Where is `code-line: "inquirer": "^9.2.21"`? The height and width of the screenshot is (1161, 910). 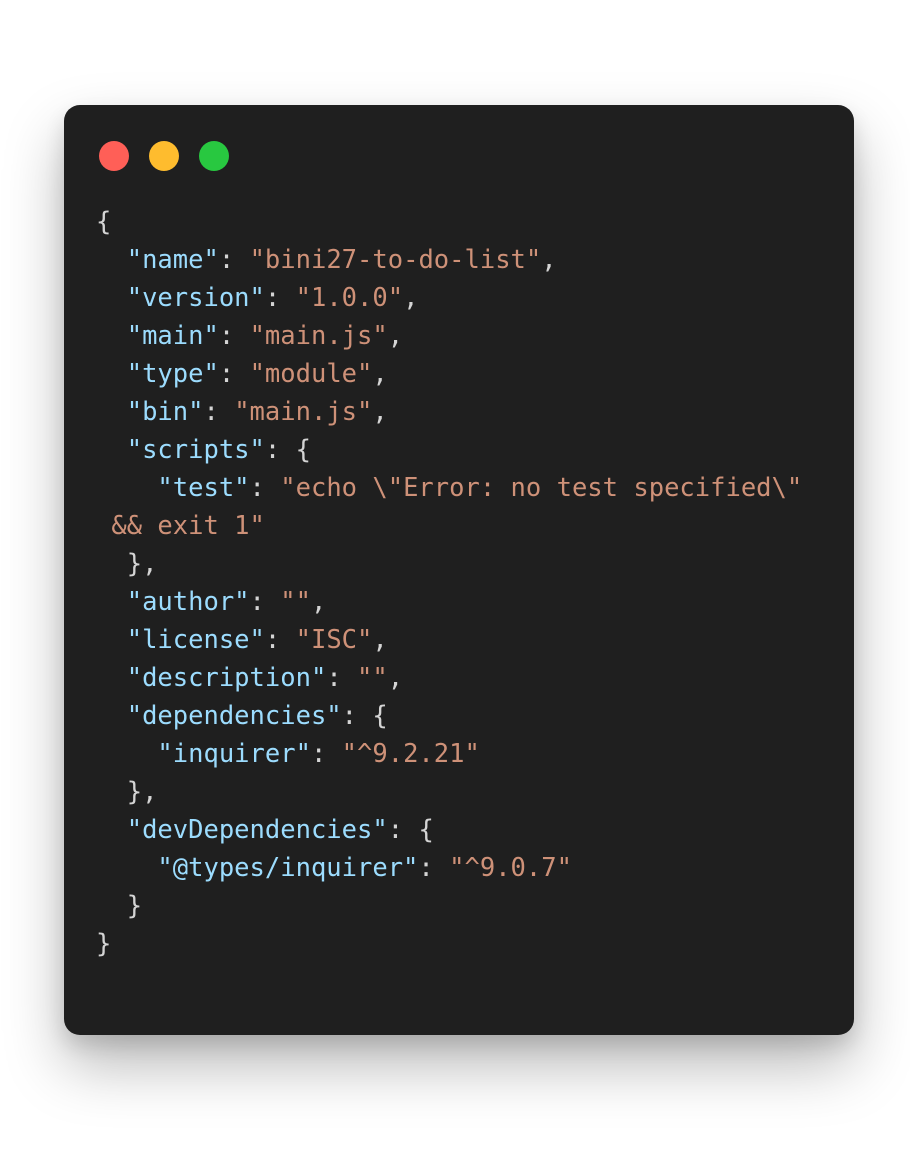
code-line: "inquirer": "^9.2.21" is located at coordinates (449, 754).